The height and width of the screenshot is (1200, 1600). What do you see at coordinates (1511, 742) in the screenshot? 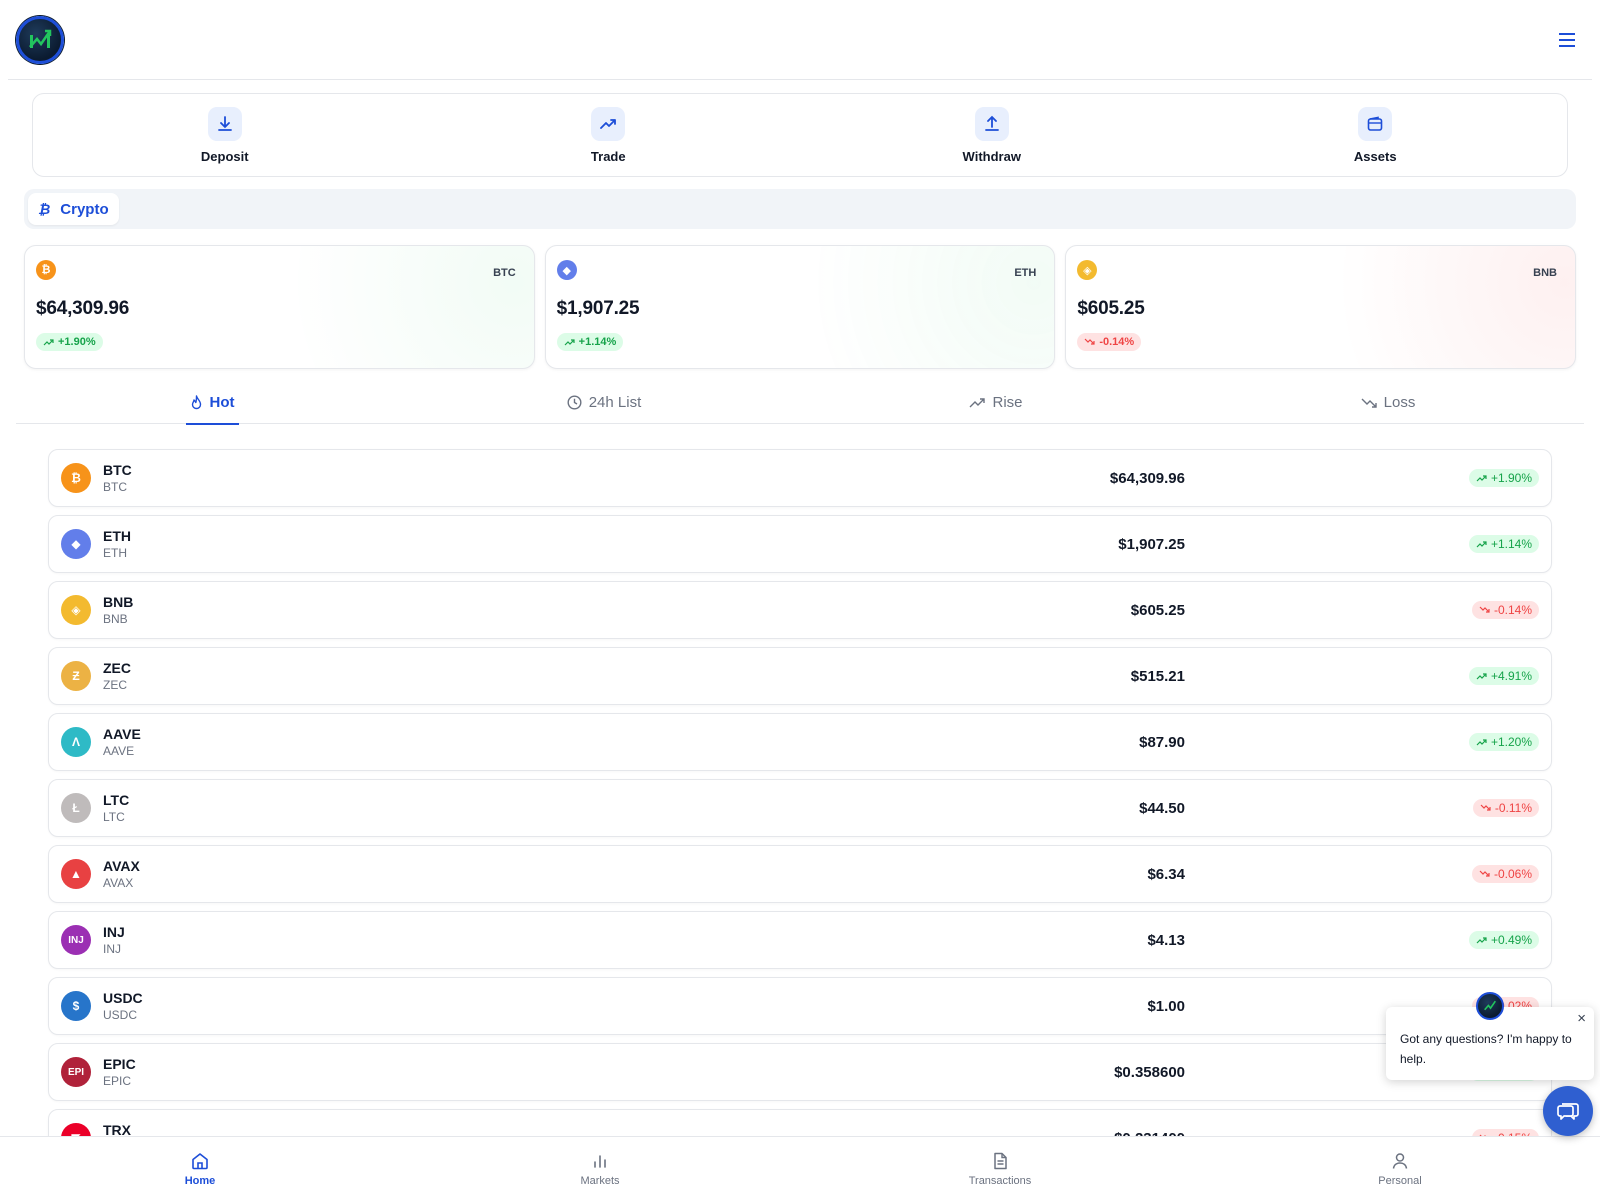
I see `change-value: +1.20%` at bounding box center [1511, 742].